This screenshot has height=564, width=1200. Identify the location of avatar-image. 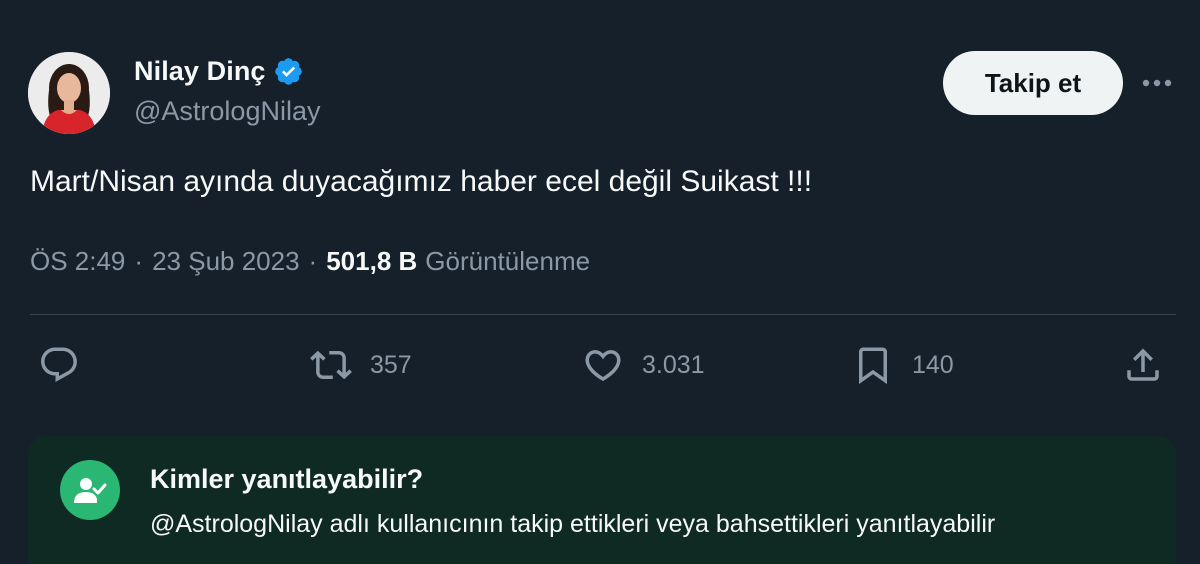
(69, 93).